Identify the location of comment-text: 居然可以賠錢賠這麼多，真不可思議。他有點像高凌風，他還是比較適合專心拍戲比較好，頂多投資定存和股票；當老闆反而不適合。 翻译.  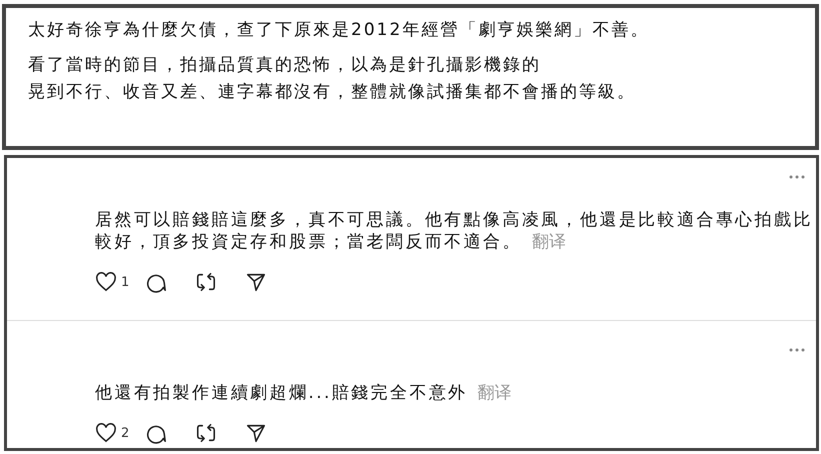
(454, 231).